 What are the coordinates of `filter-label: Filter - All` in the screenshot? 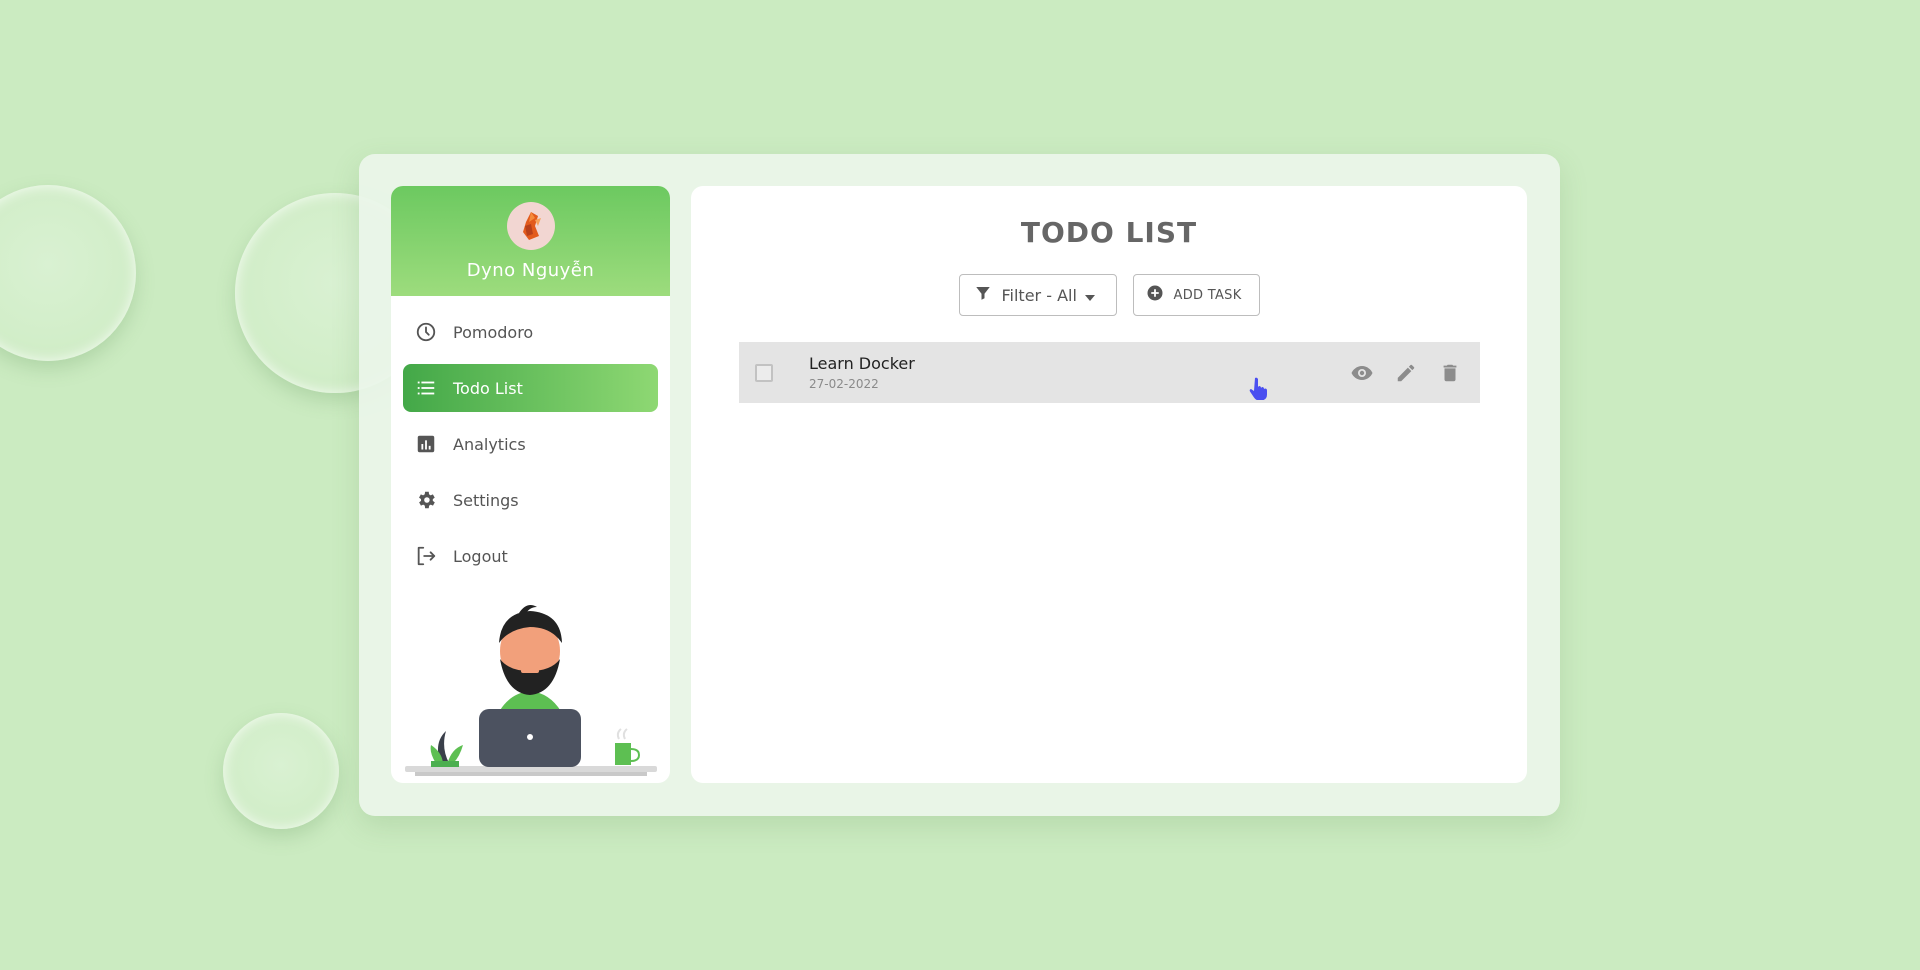 It's located at (1039, 295).